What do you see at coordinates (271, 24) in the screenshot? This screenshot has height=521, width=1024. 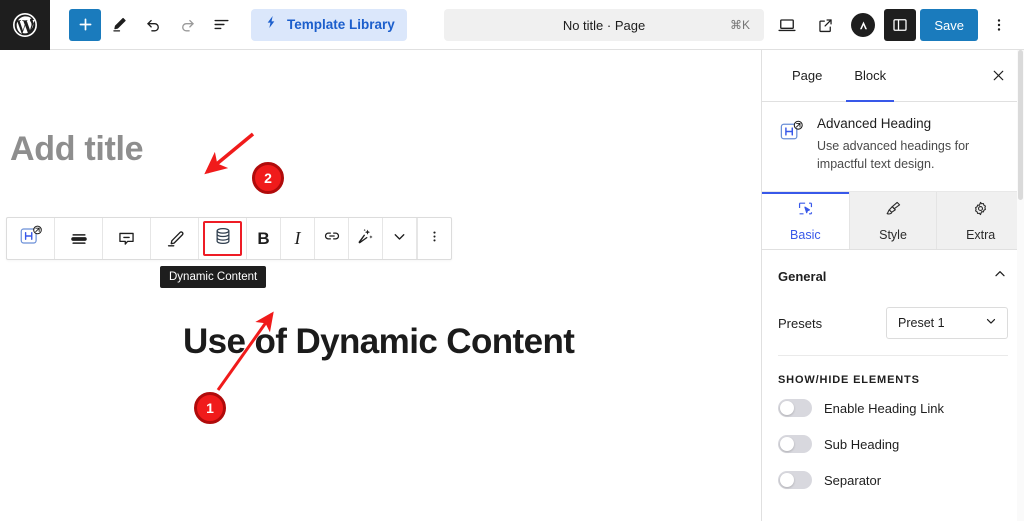 I see `template-library-icon` at bounding box center [271, 24].